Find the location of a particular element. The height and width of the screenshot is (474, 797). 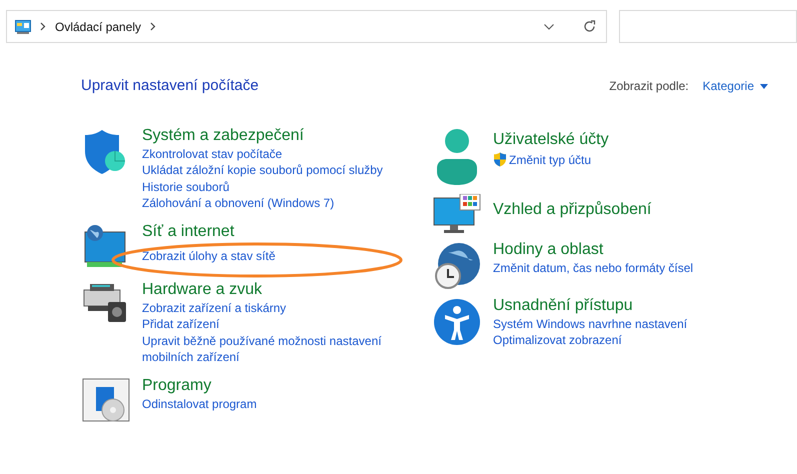

caret-icon is located at coordinates (764, 86).